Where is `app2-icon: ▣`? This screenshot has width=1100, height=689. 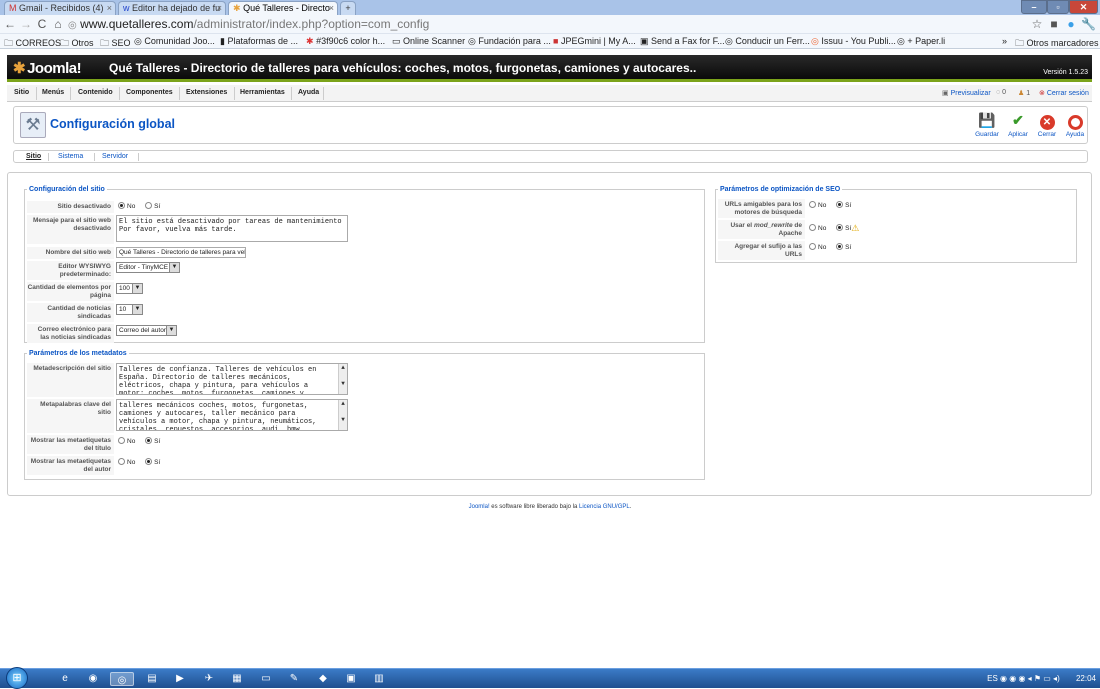
app2-icon: ▣ is located at coordinates (351, 679).